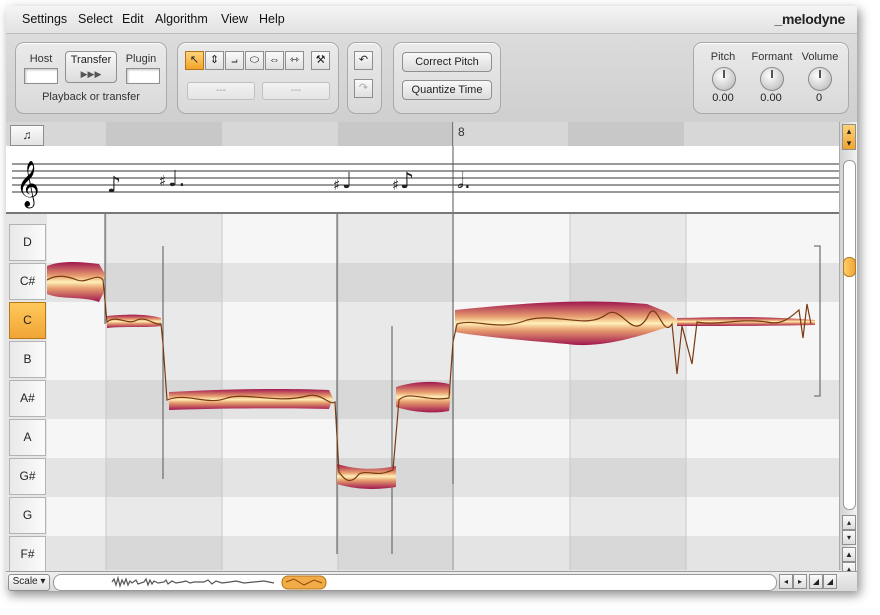 Image resolution: width=880 pixels, height=615 pixels. I want to click on tool-value-field-left: ---, so click(221, 91).